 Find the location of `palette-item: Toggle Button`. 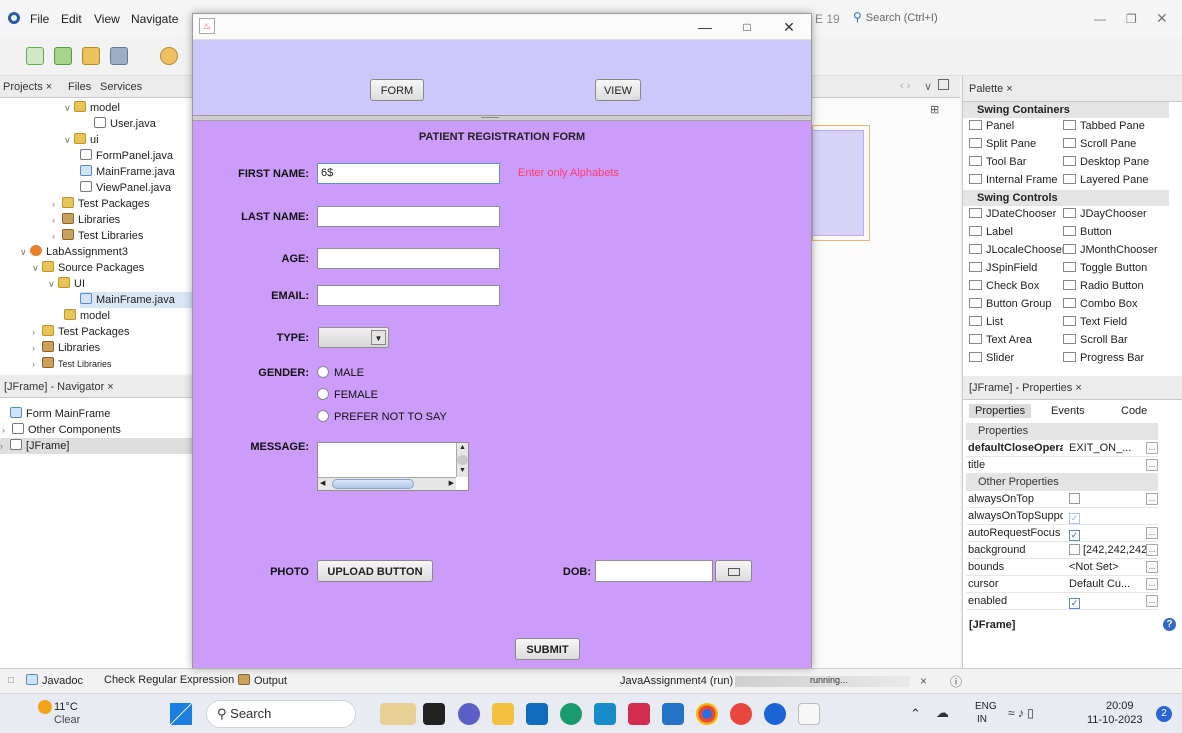

palette-item: Toggle Button is located at coordinates (1105, 268).